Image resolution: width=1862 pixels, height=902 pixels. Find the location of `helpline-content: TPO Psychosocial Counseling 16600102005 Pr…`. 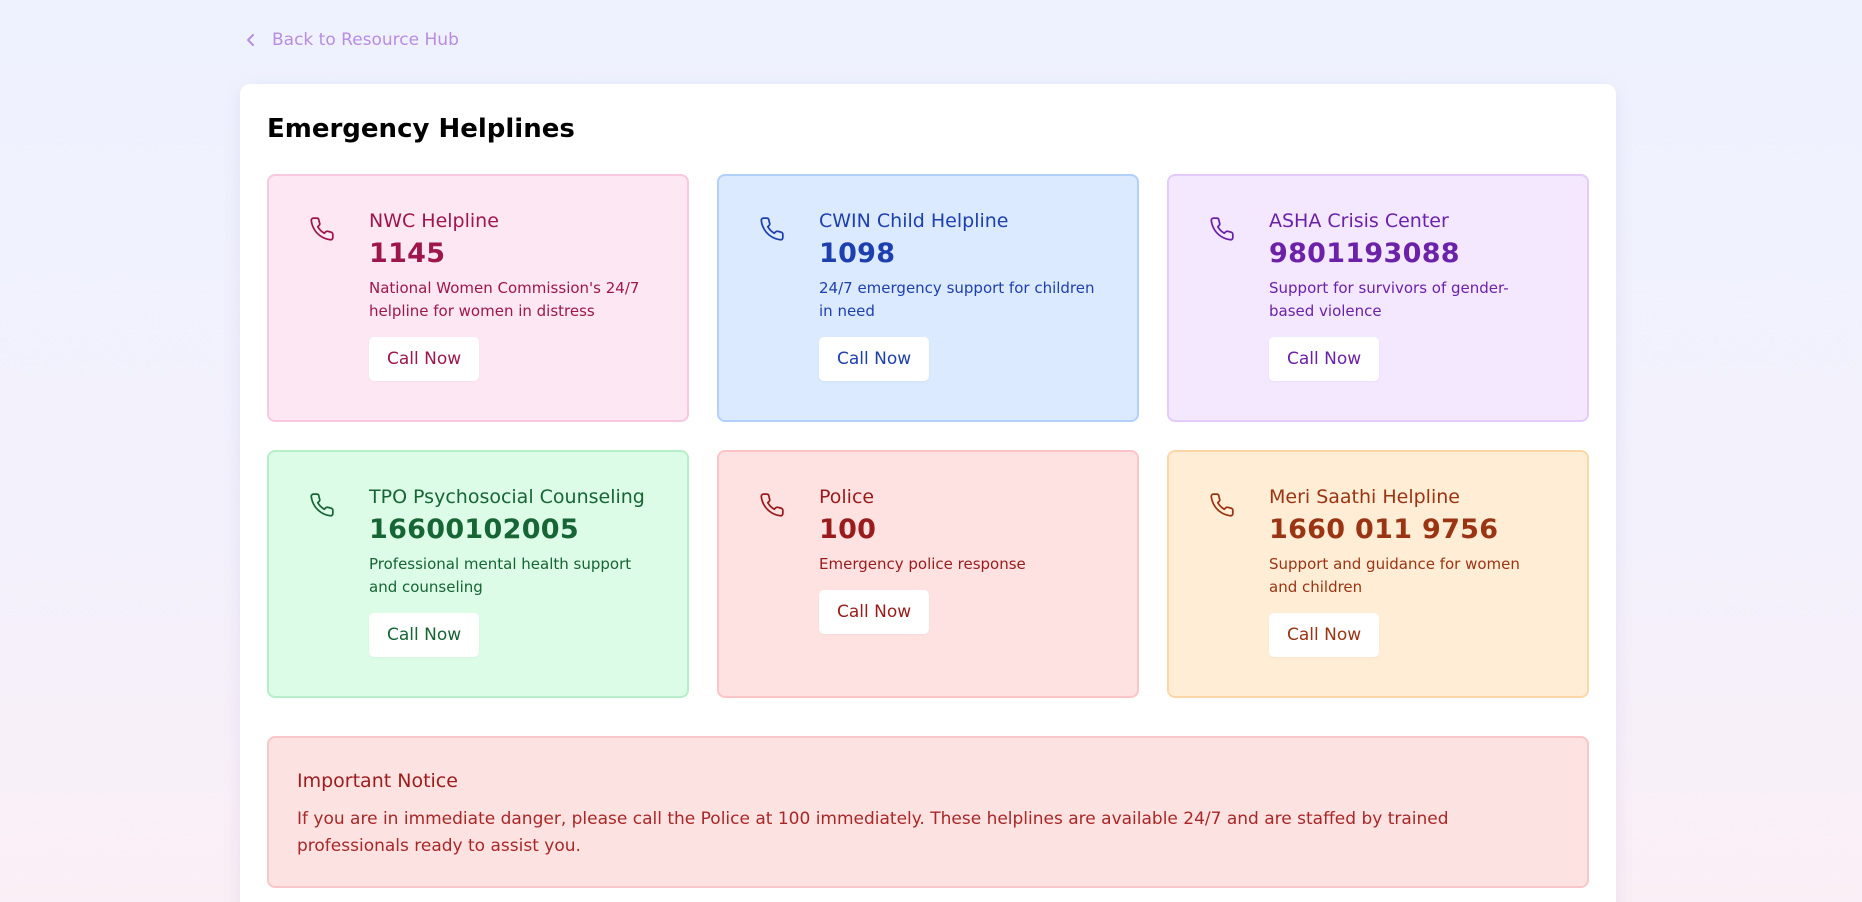

helpline-content: TPO Psychosocial Counseling 16600102005 Pr… is located at coordinates (510, 571).